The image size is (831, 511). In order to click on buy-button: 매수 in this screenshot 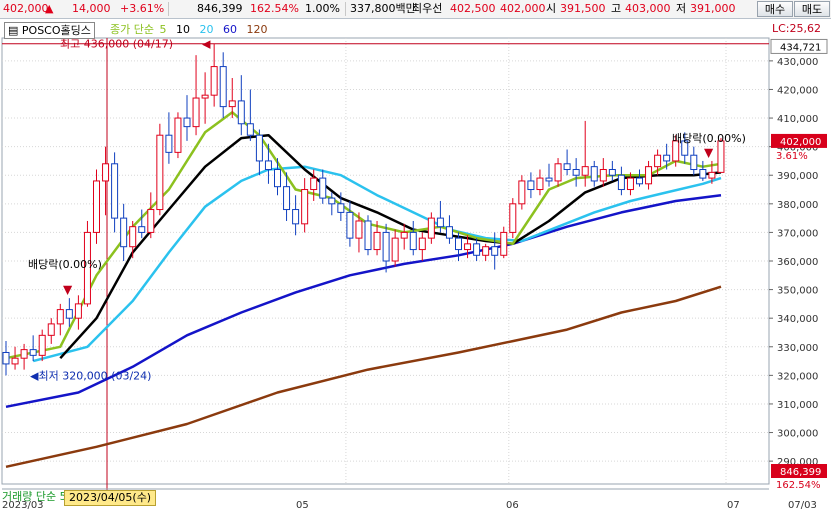, I will do `click(775, 9)`.